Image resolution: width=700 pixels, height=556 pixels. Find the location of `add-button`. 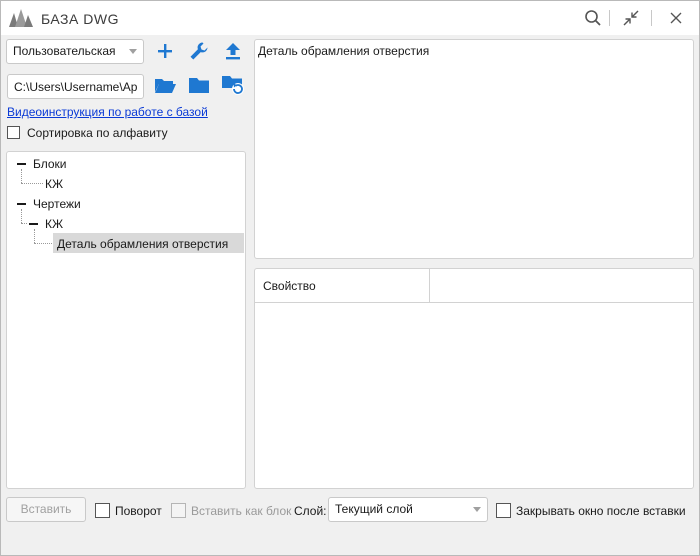

add-button is located at coordinates (165, 52).